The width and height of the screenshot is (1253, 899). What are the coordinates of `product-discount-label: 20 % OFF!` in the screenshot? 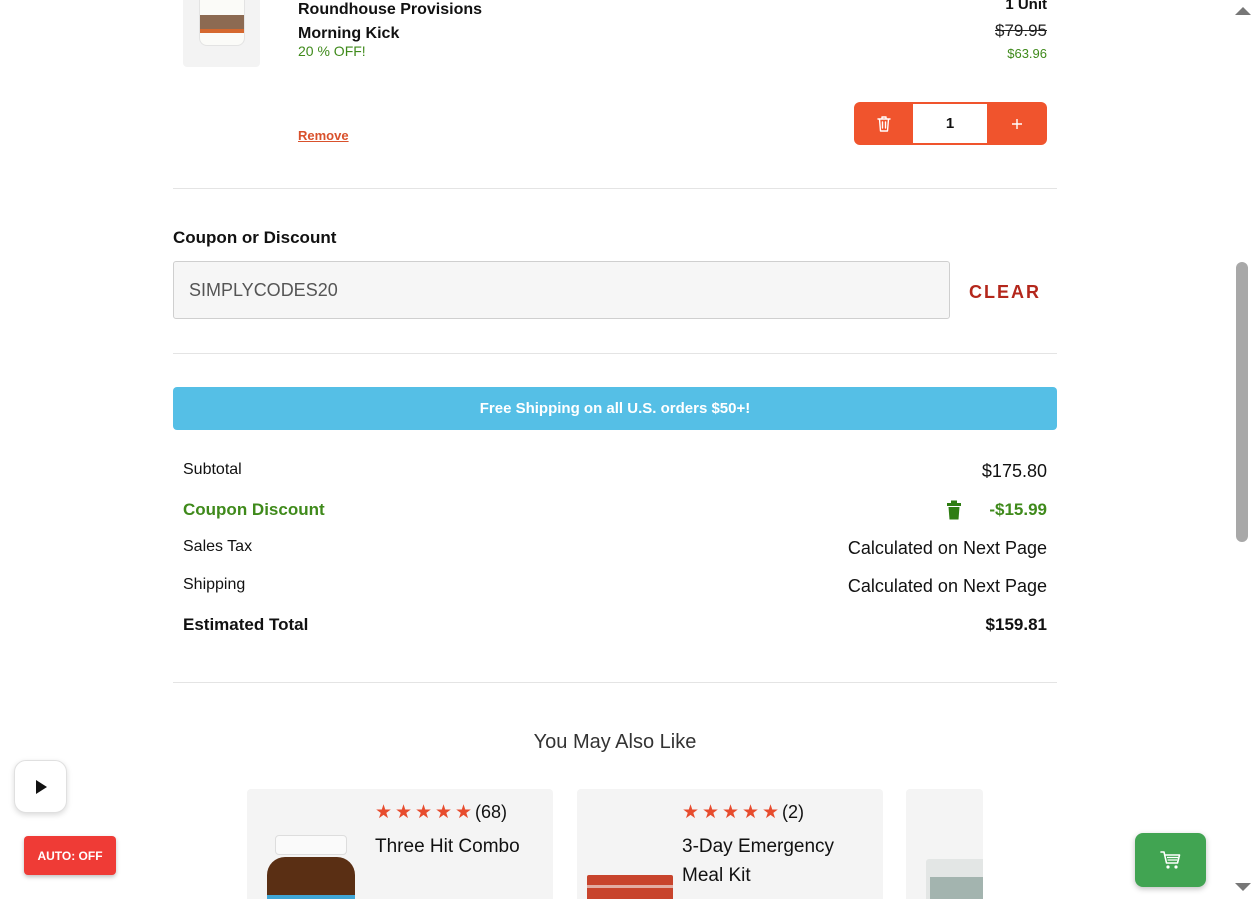 It's located at (332, 51).